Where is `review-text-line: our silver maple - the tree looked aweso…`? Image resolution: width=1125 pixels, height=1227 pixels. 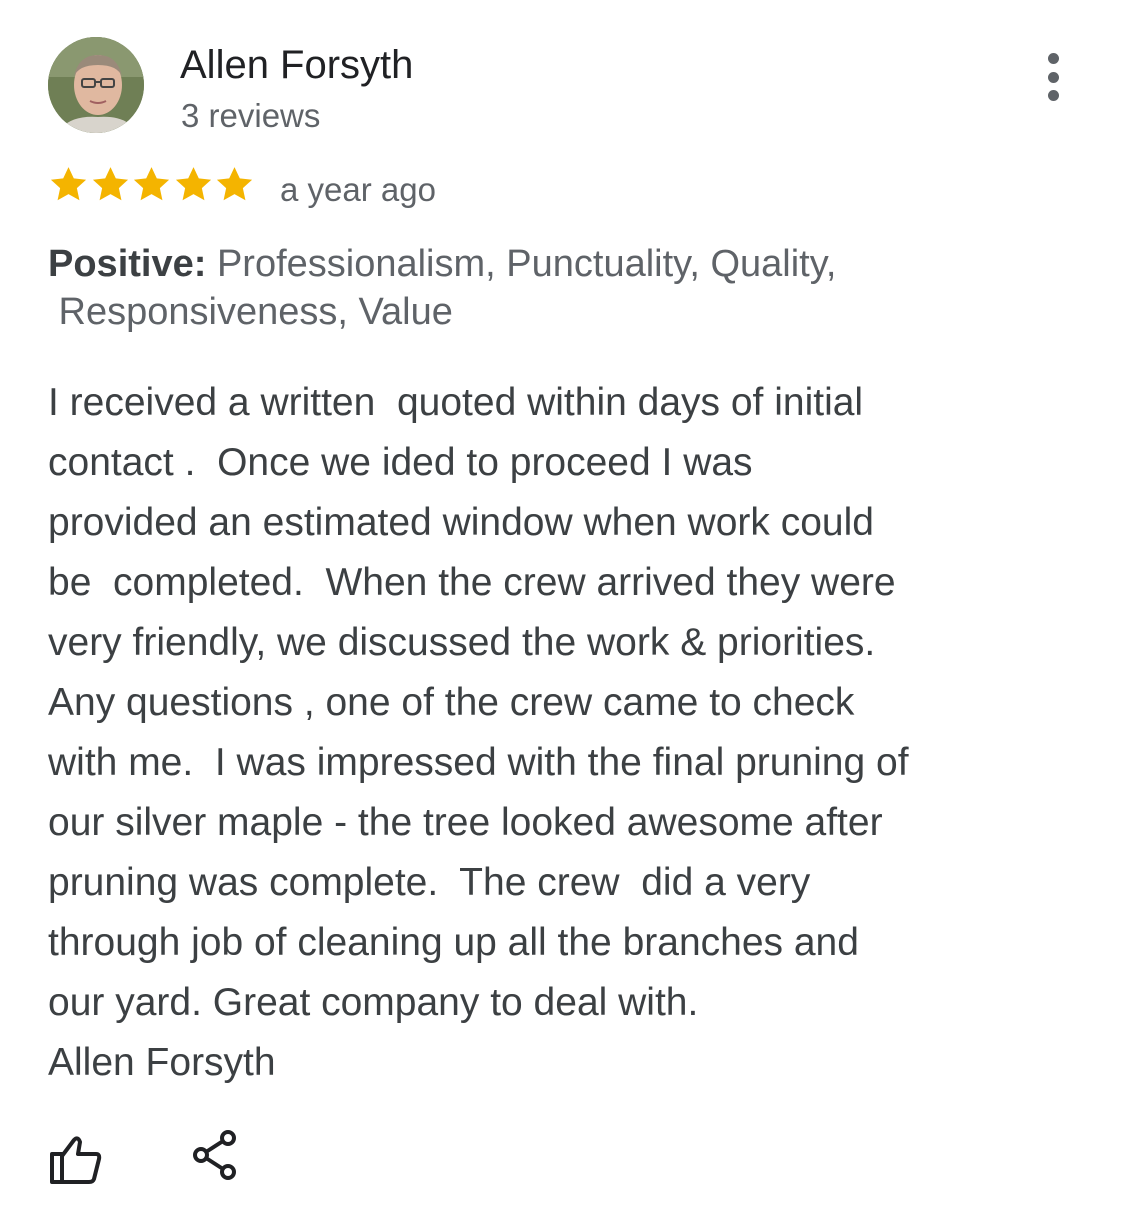
review-text-line: our silver maple - the tree looked aweso… is located at coordinates (465, 822).